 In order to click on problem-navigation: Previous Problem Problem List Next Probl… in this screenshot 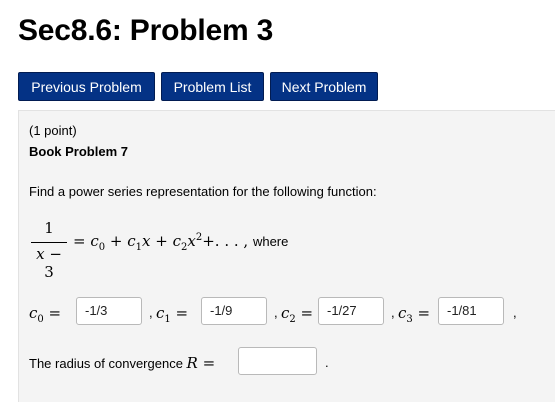, I will do `click(198, 86)`.